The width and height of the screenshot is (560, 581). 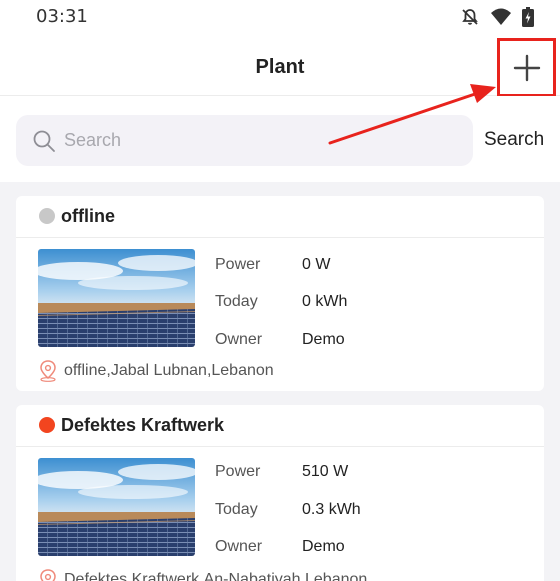 I want to click on search-area: Search, so click(x=280, y=139).